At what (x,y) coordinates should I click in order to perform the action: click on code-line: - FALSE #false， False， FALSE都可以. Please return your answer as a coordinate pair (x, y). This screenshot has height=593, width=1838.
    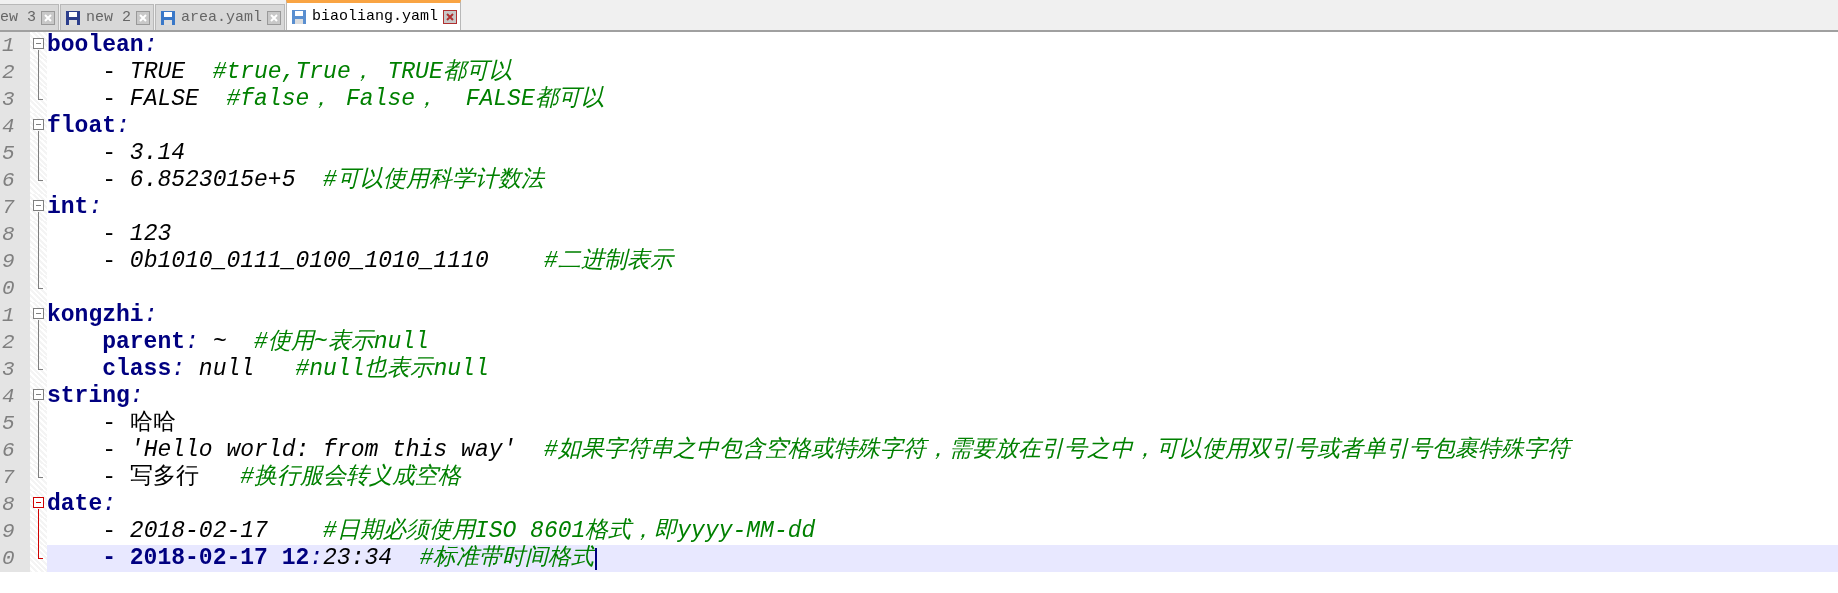
    Looking at the image, I should click on (352, 99).